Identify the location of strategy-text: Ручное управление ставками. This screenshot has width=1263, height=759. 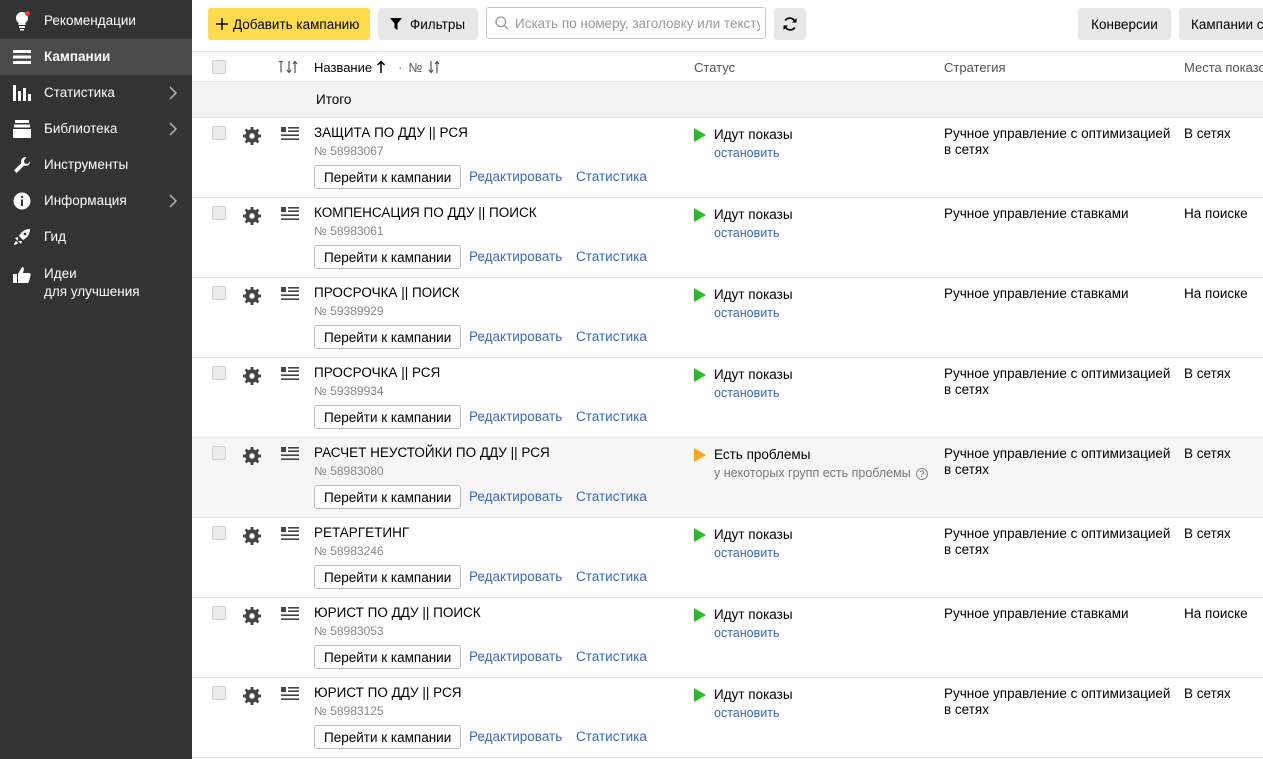
(1036, 213).